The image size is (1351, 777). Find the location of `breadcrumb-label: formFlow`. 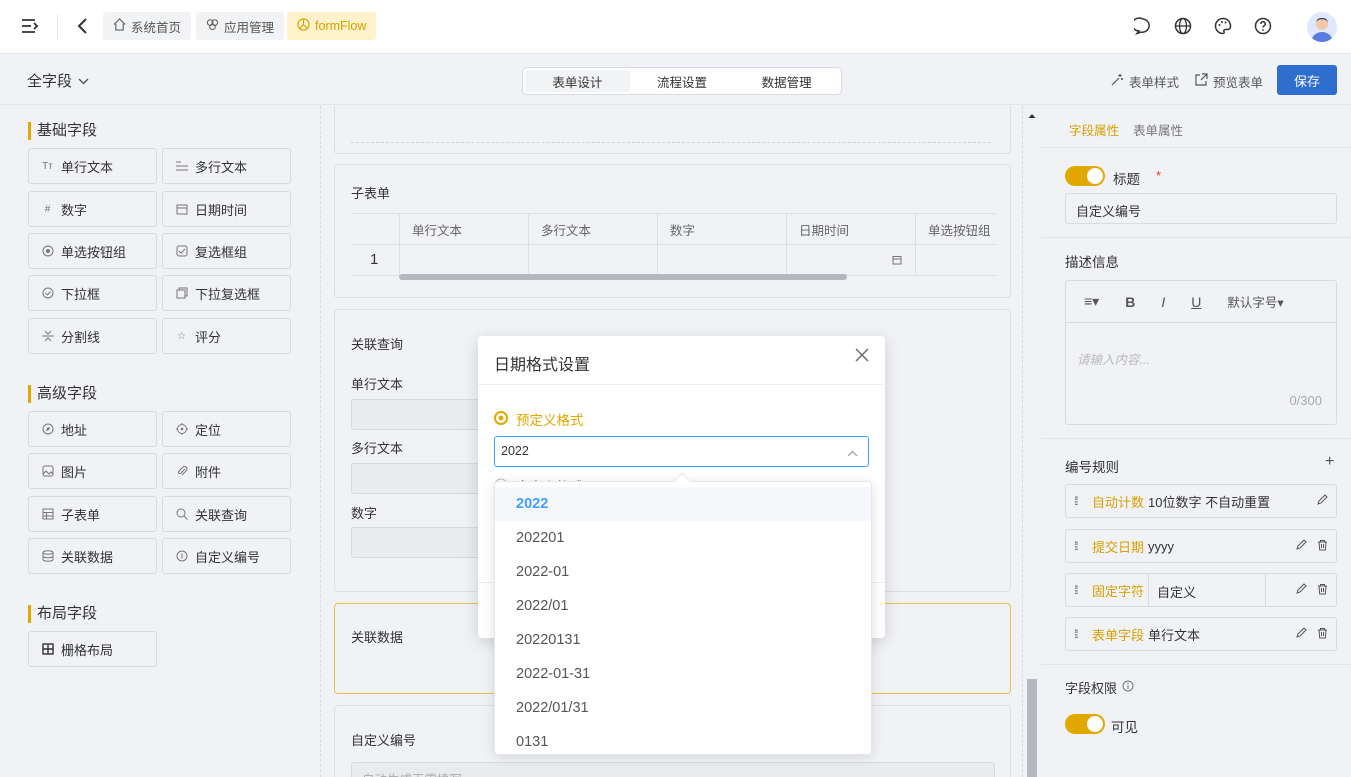

breadcrumb-label: formFlow is located at coordinates (341, 26).